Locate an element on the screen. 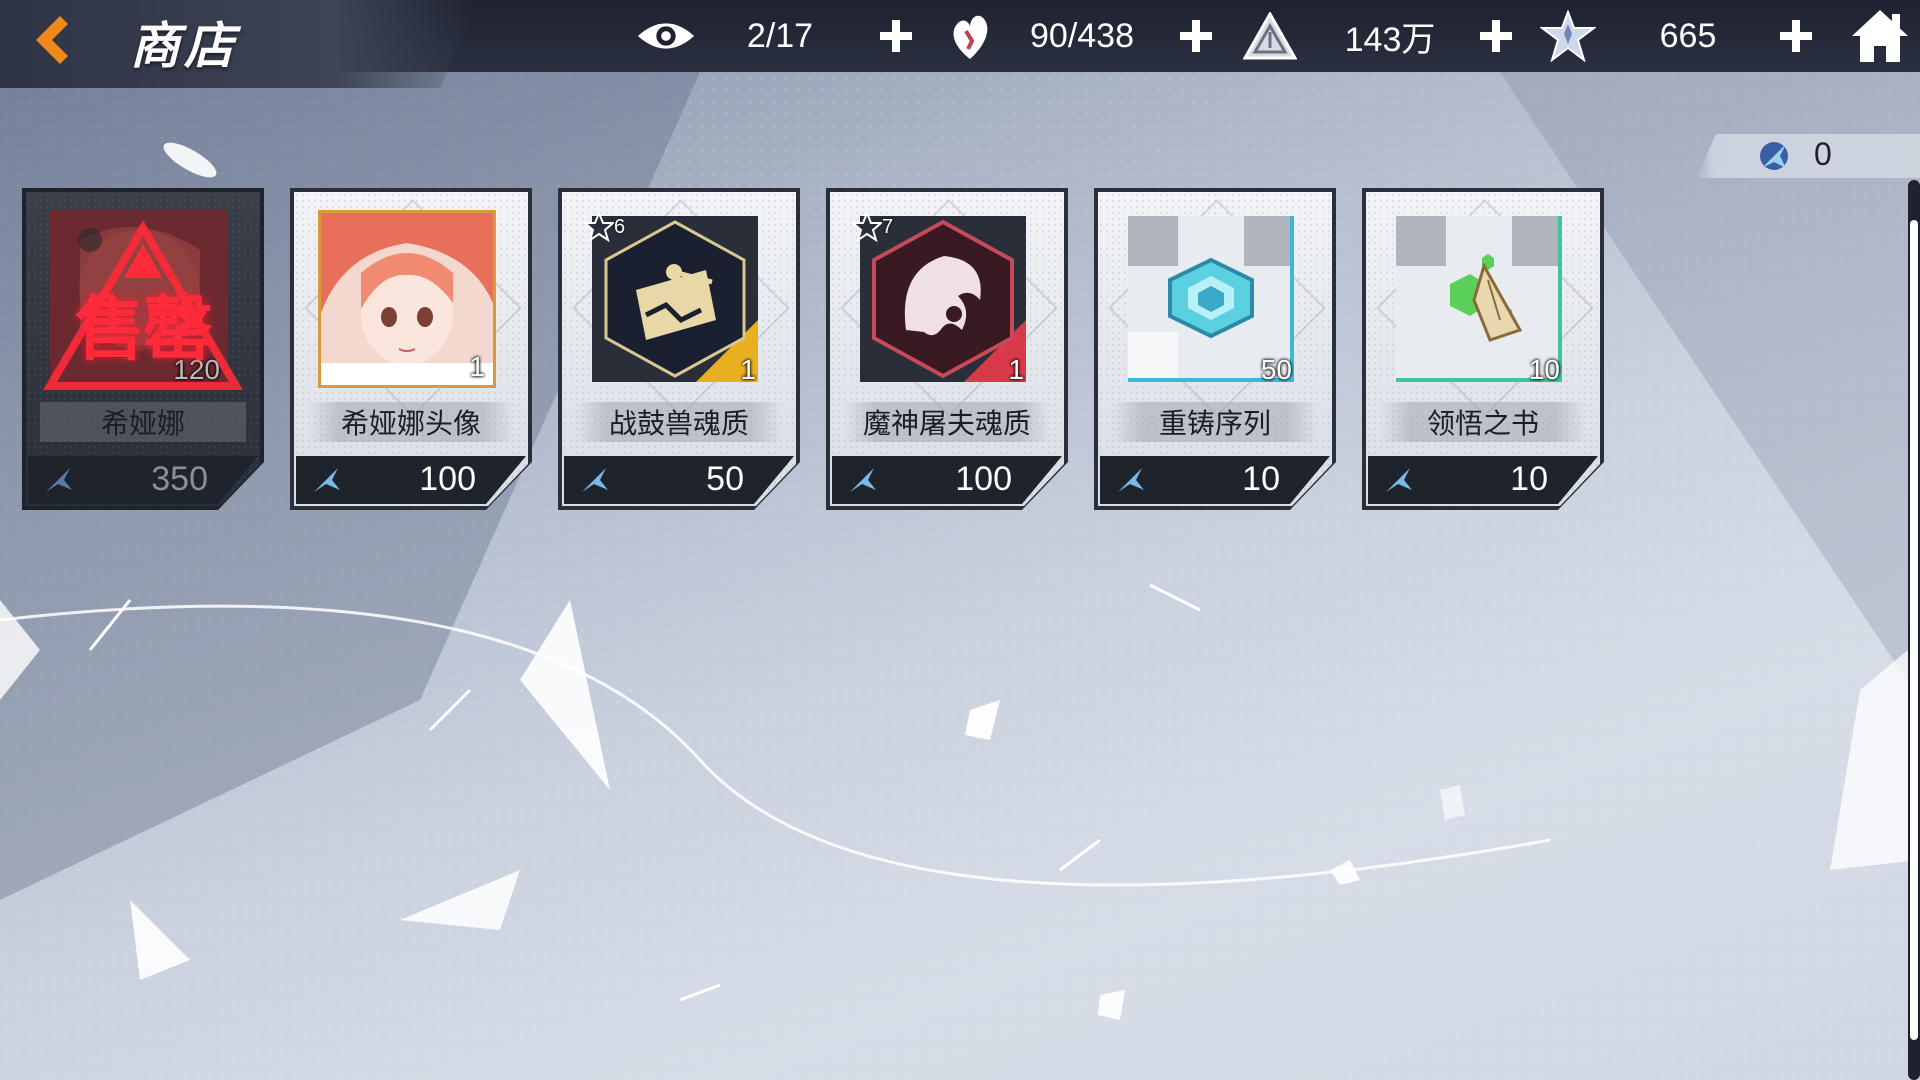 The image size is (1920, 1080). star-rank-badge: 6 is located at coordinates (604, 227).